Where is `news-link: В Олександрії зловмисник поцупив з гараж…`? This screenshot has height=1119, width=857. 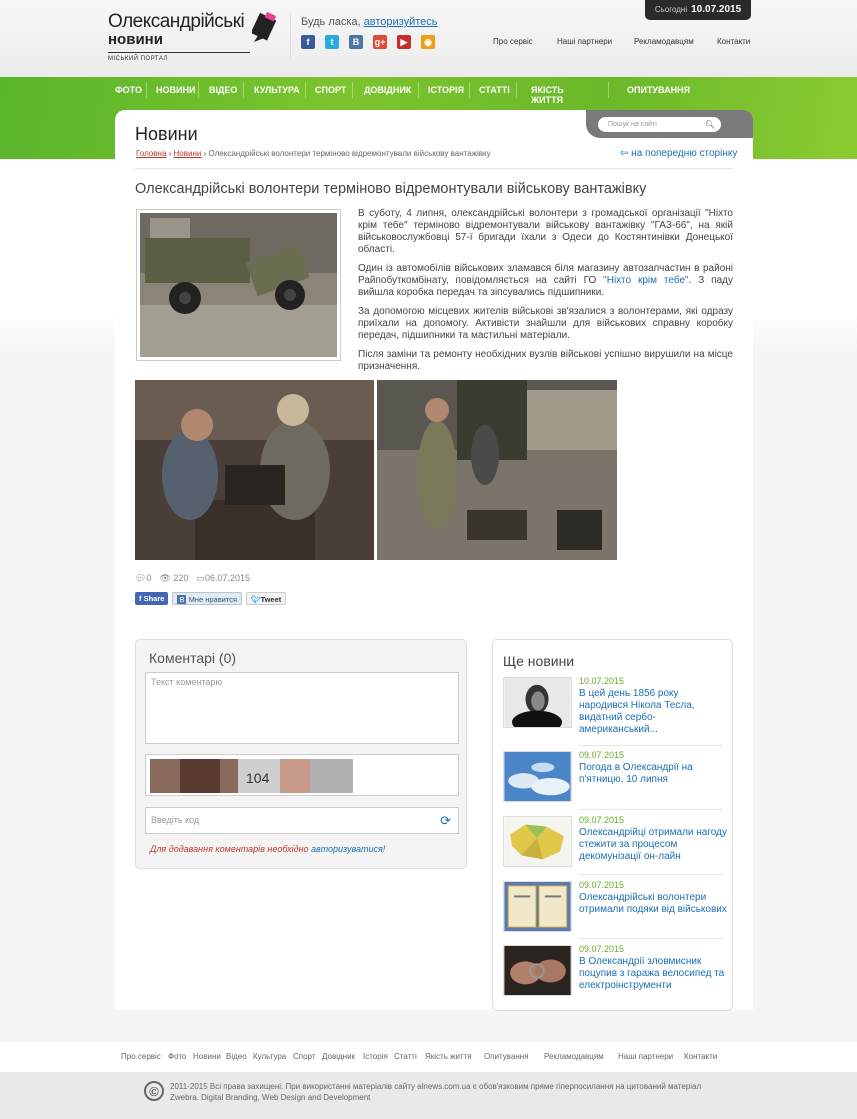
news-link: В Олександрії зловмисник поцупив з гараж… is located at coordinates (653, 974).